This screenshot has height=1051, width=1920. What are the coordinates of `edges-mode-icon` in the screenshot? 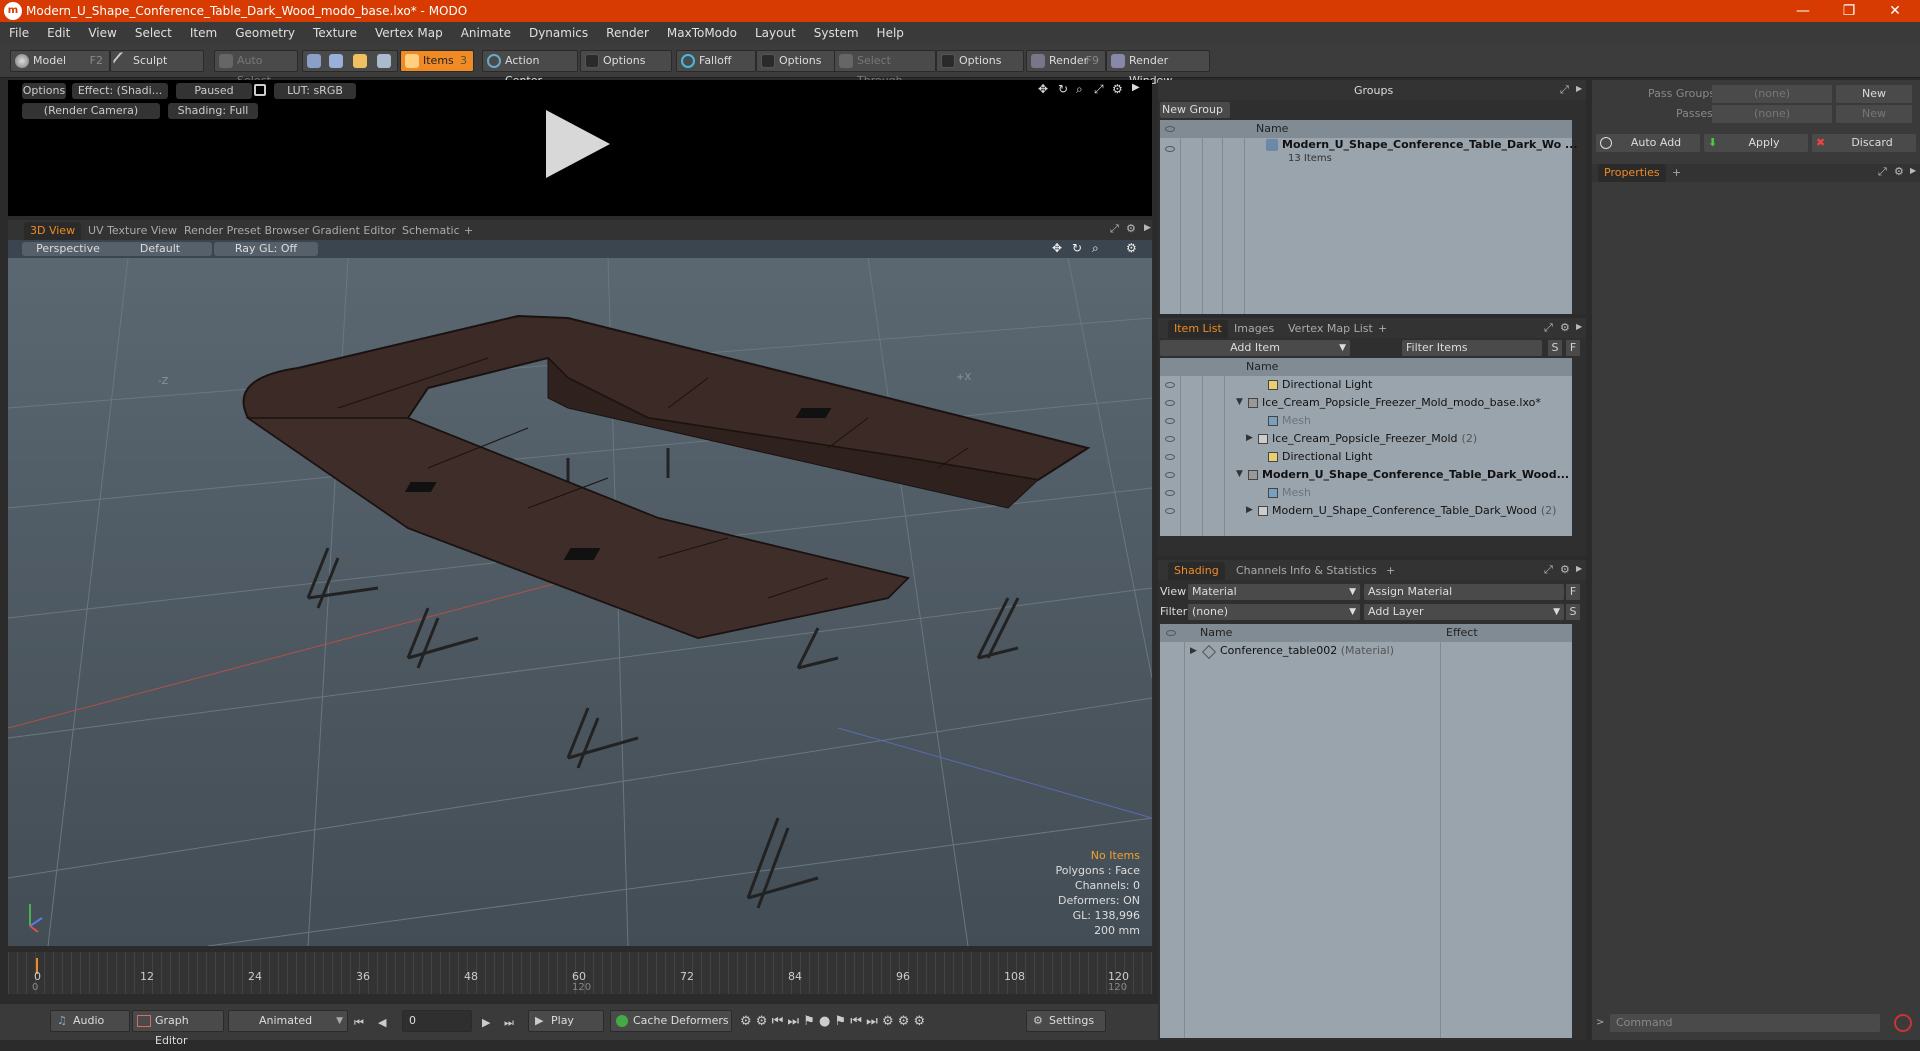 It's located at (336, 61).